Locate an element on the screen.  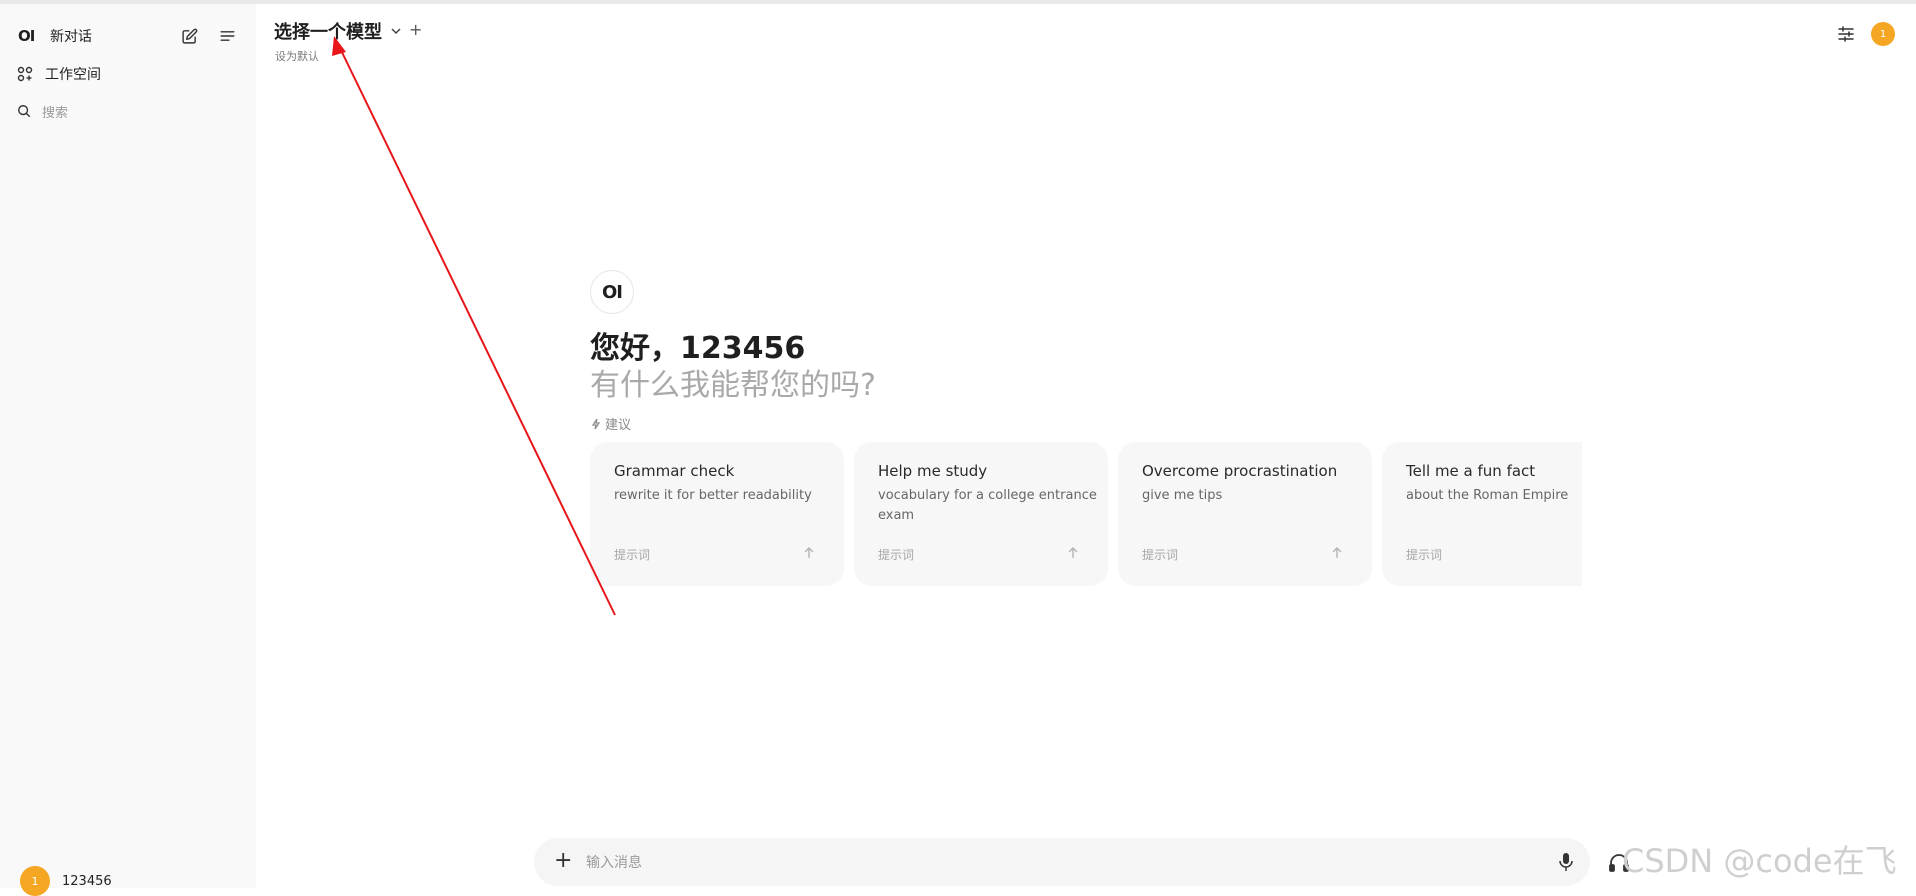
set-default-link: 设为默认 is located at coordinates (297, 56).